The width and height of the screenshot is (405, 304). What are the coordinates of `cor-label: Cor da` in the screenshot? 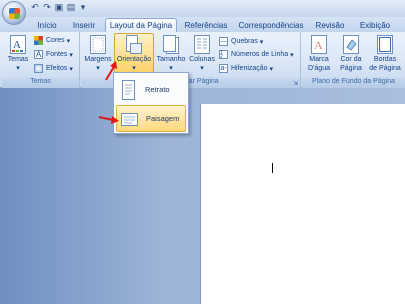 It's located at (351, 59).